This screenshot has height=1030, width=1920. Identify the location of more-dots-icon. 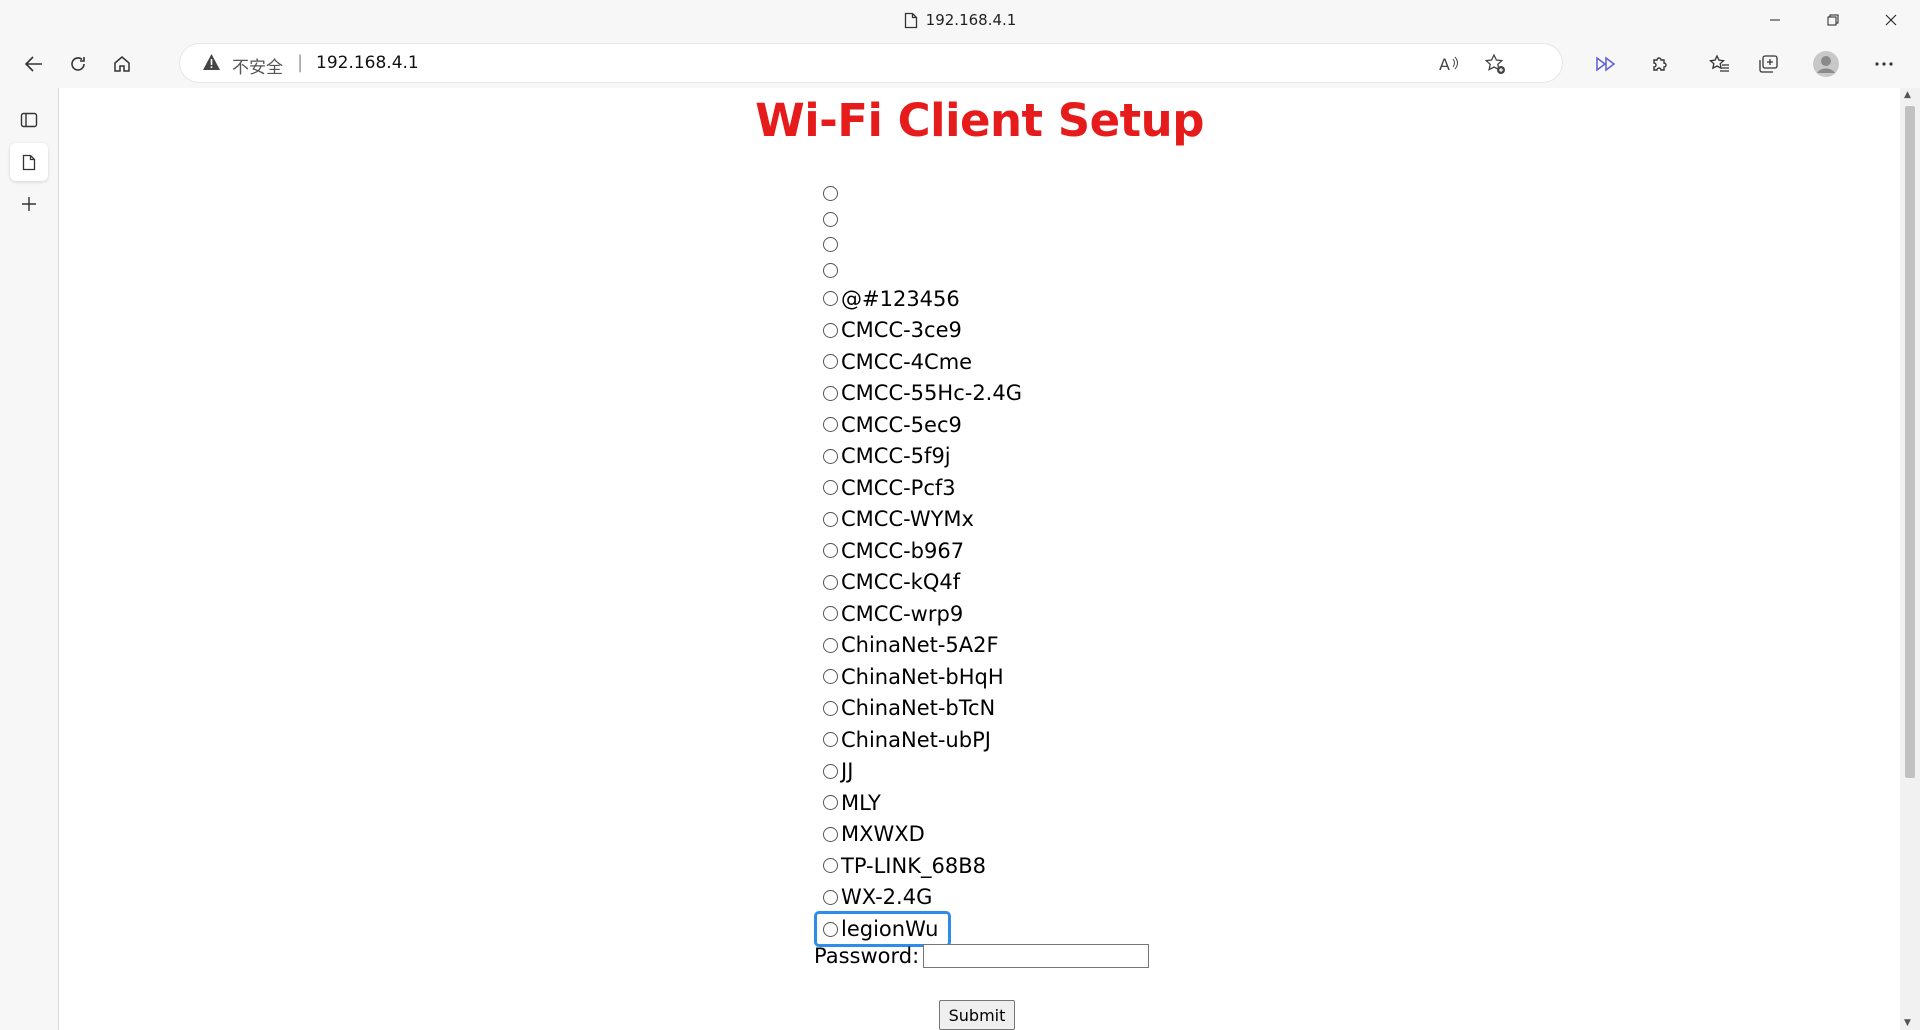
(1884, 64).